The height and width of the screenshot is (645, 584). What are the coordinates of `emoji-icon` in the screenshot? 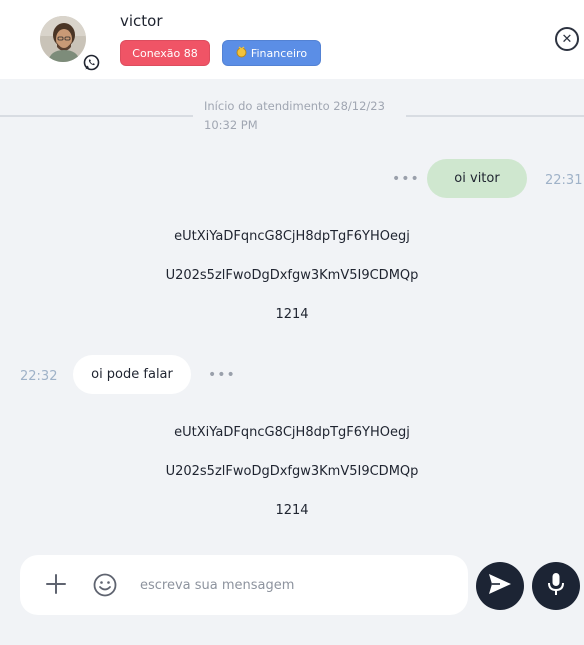 It's located at (105, 585).